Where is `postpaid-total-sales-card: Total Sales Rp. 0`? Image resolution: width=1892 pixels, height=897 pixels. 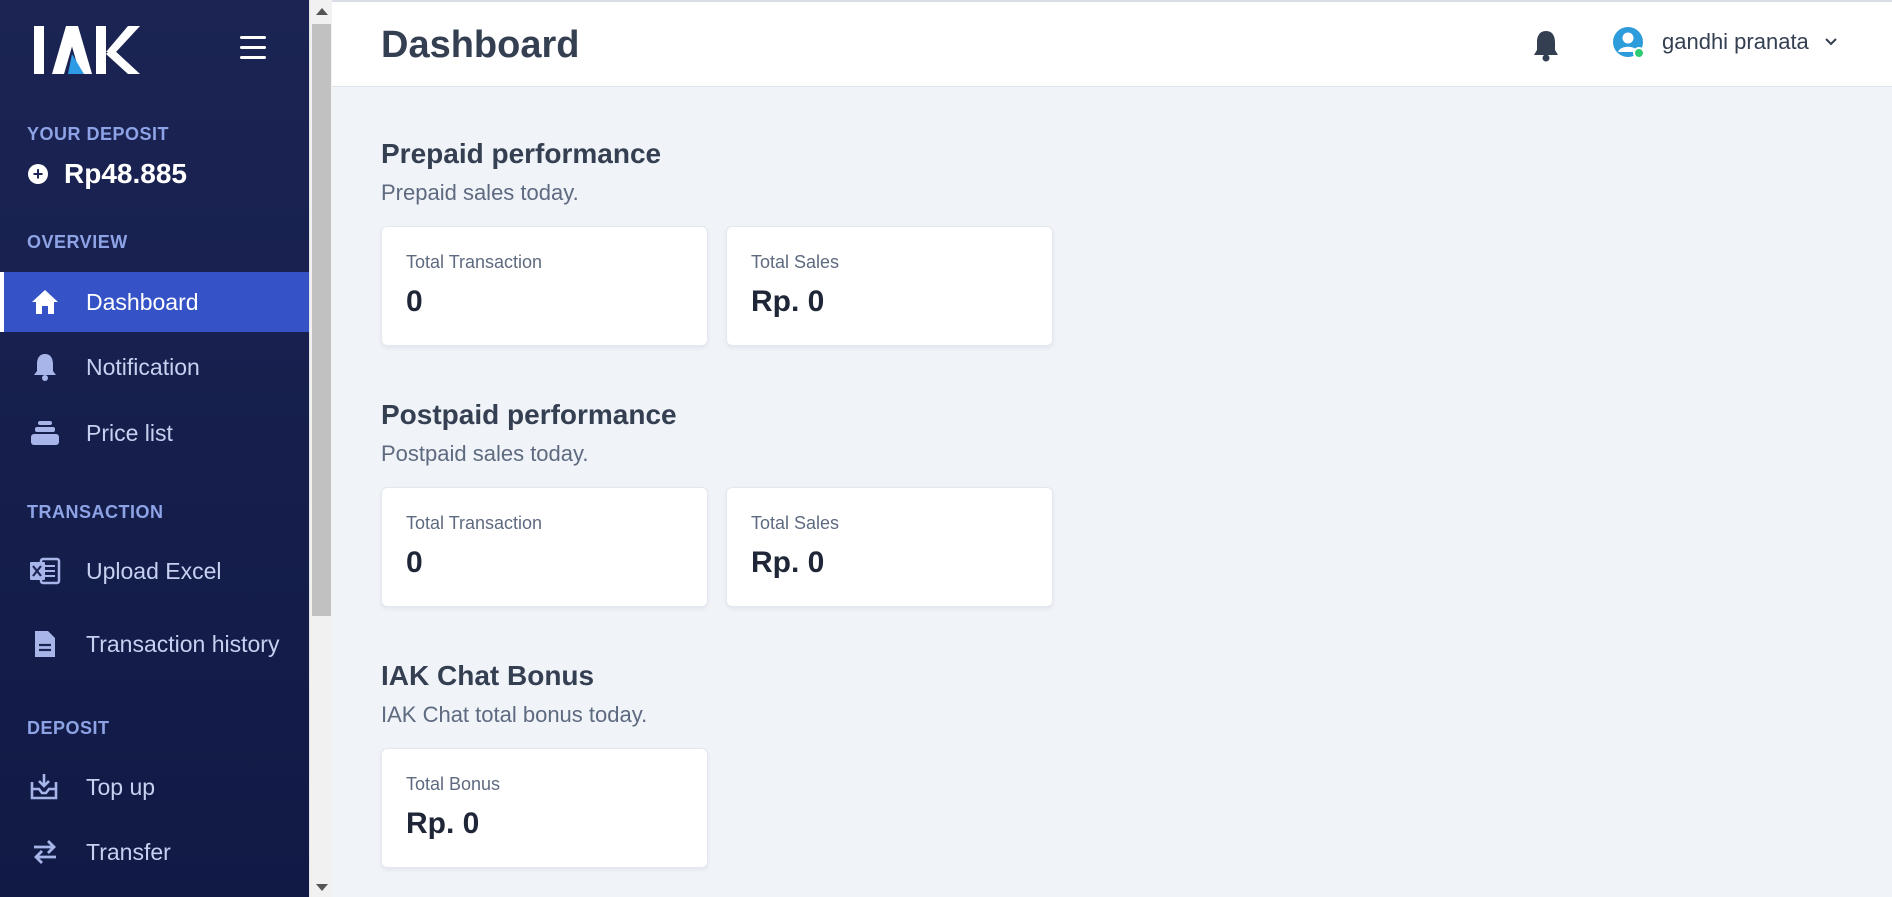 postpaid-total-sales-card: Total Sales Rp. 0 is located at coordinates (889, 547).